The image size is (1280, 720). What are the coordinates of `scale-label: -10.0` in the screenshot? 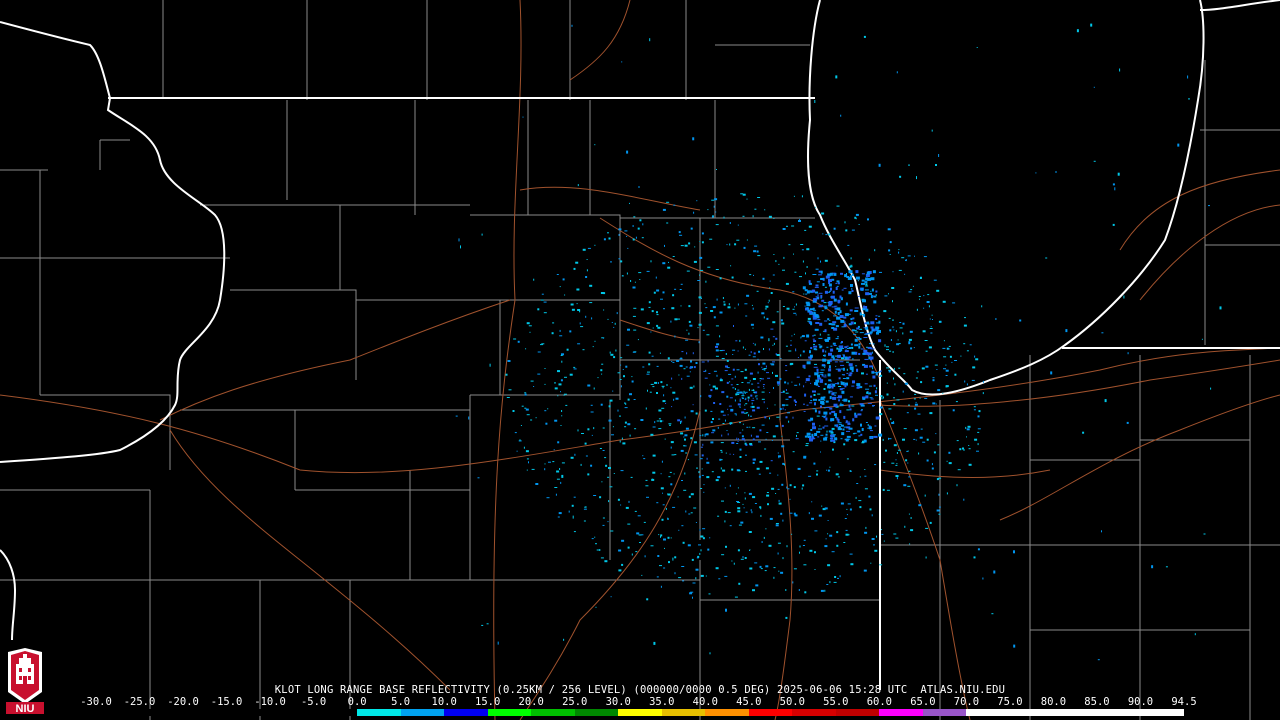 It's located at (270, 702).